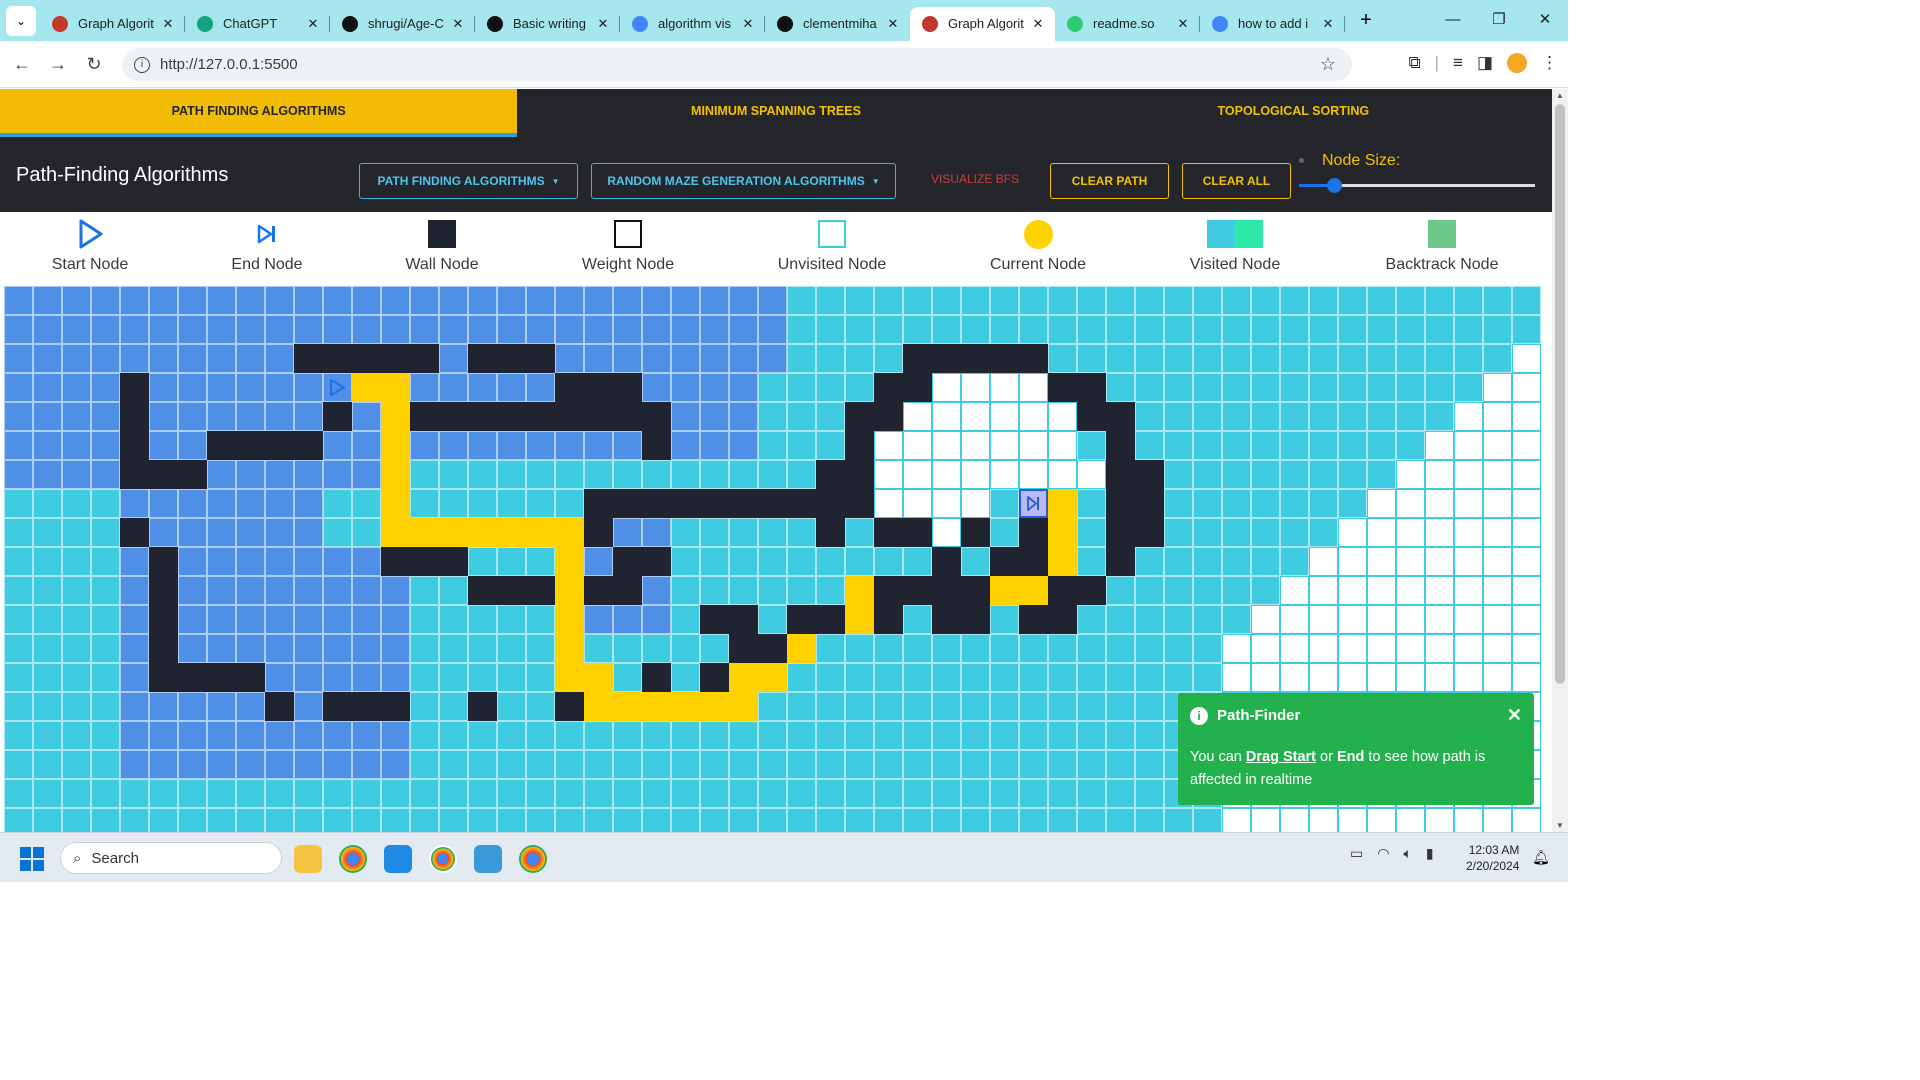  Describe the element at coordinates (1485, 63) in the screenshot. I see `sidepanel-icon: ◨` at that location.